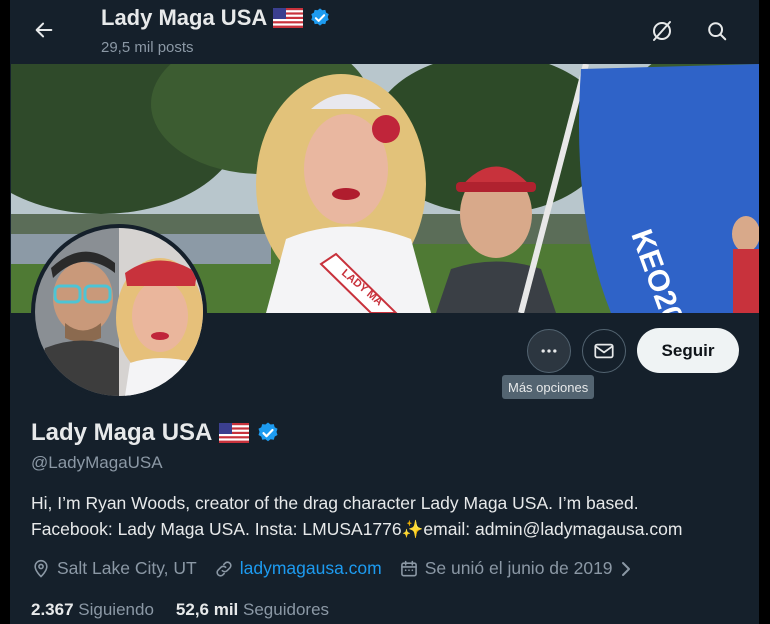 The image size is (770, 624). What do you see at coordinates (184, 17) in the screenshot?
I see `header-title: Lady Maga USA` at bounding box center [184, 17].